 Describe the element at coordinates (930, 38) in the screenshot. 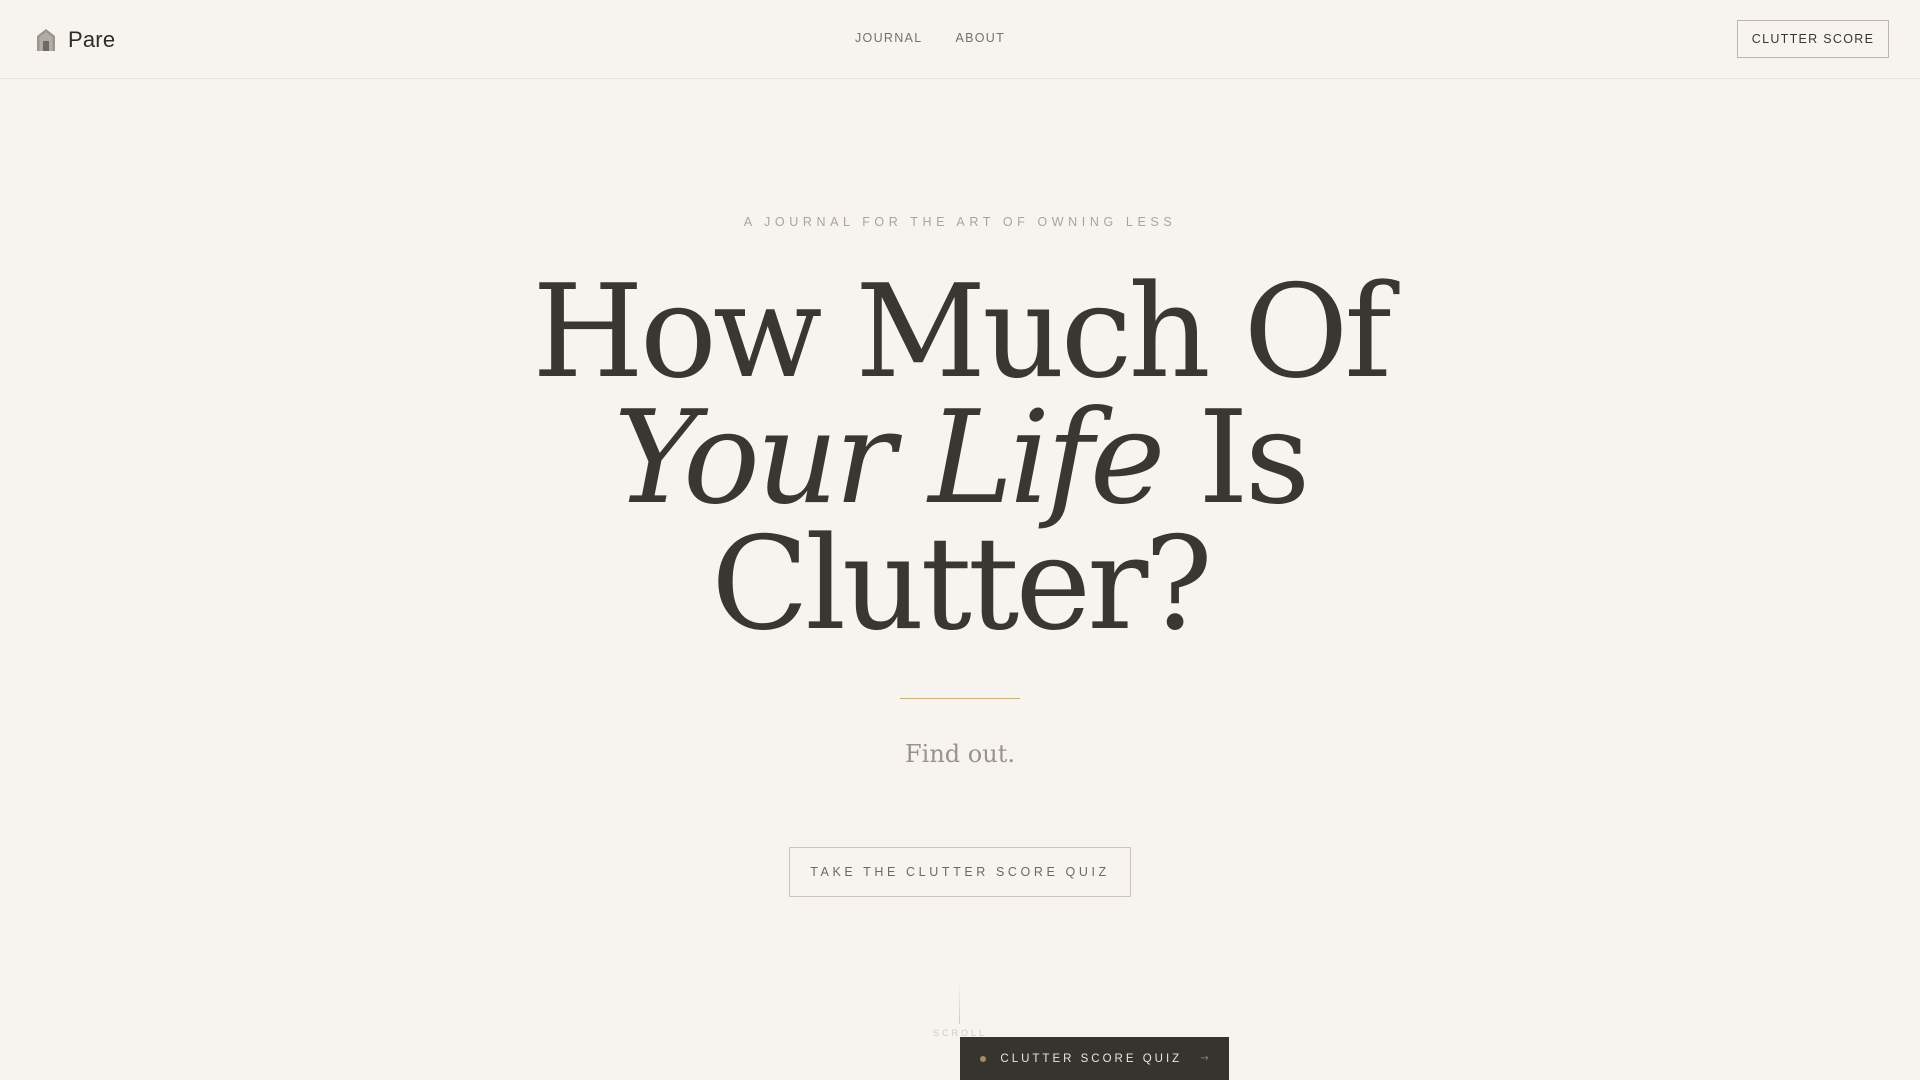

I see `main-nav: JOURNAL ABOUT` at that location.